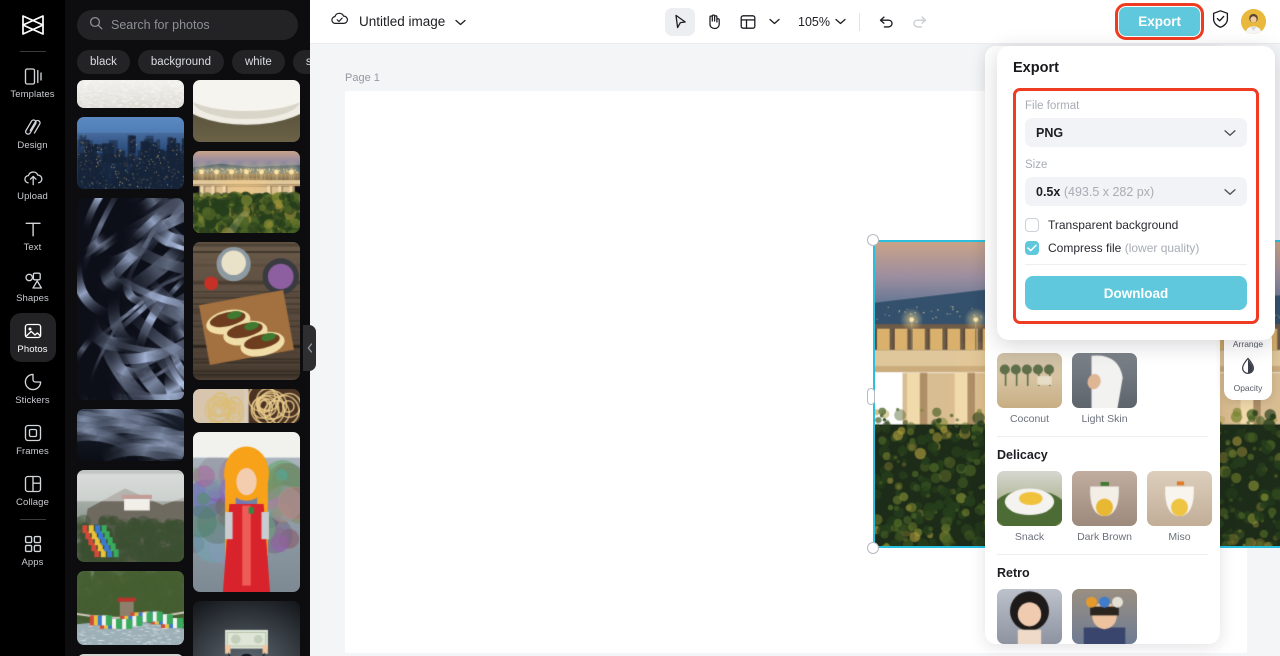 Image resolution: width=1280 pixels, height=656 pixels. What do you see at coordinates (103, 62) in the screenshot?
I see `tag-chip-black: black` at bounding box center [103, 62].